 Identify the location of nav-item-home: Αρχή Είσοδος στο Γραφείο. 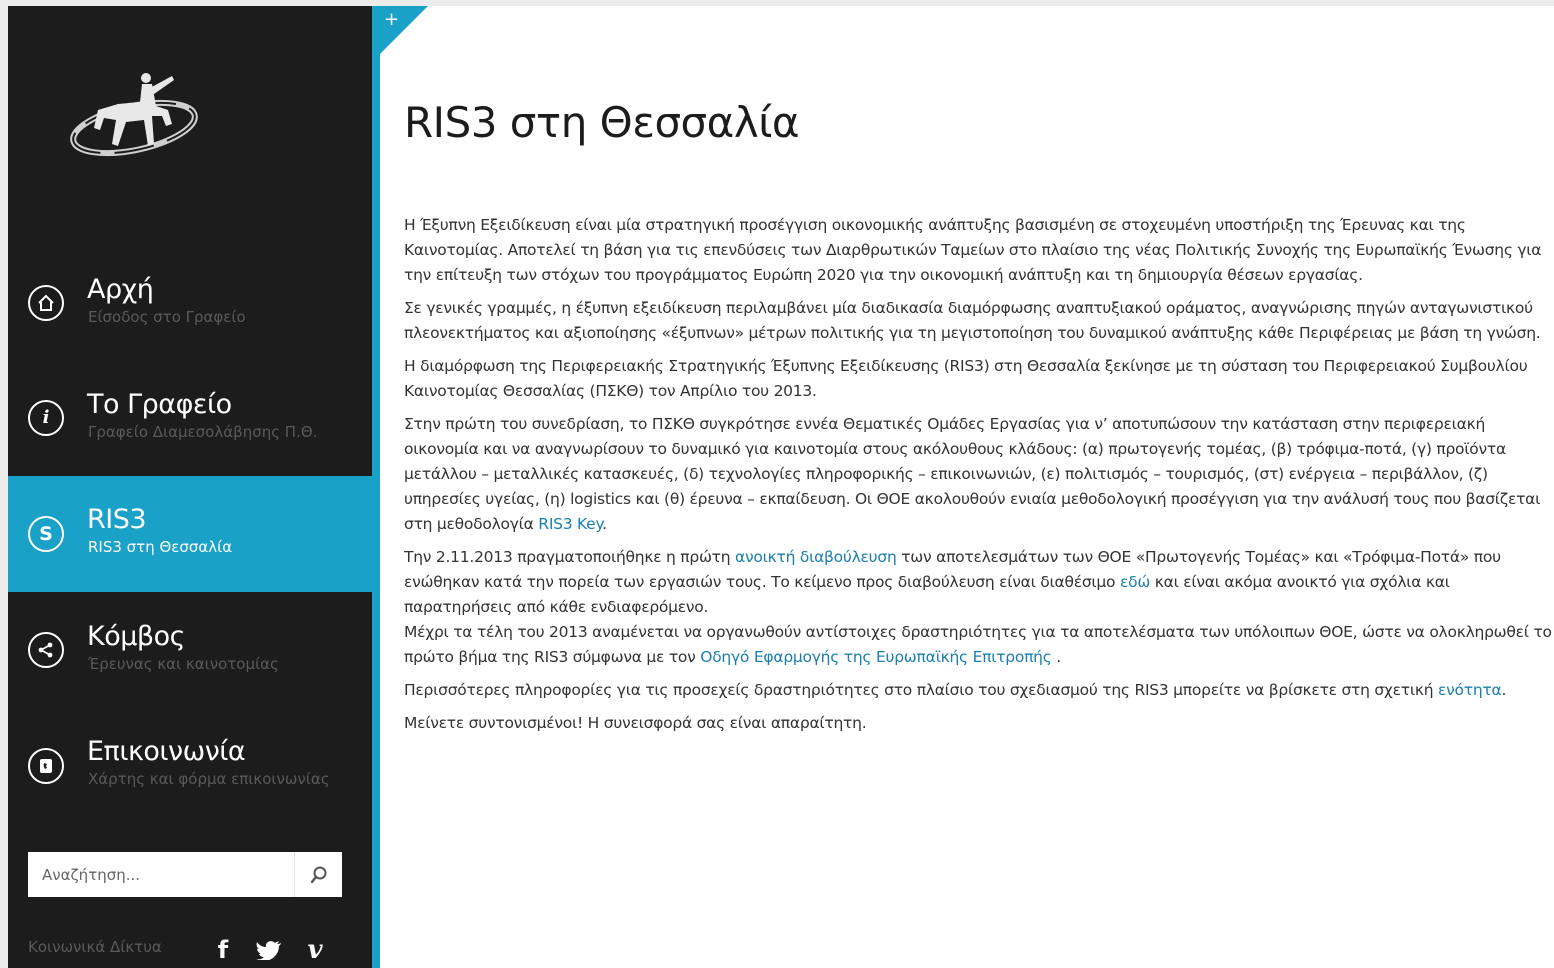
(190, 304).